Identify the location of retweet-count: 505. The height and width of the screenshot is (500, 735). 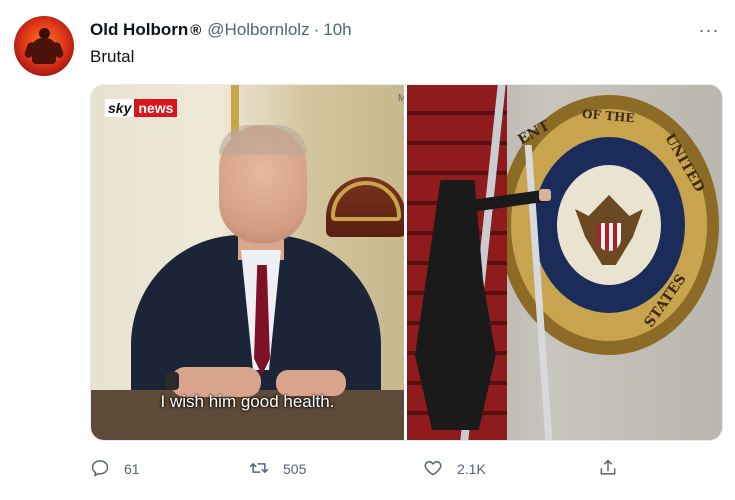
(295, 469).